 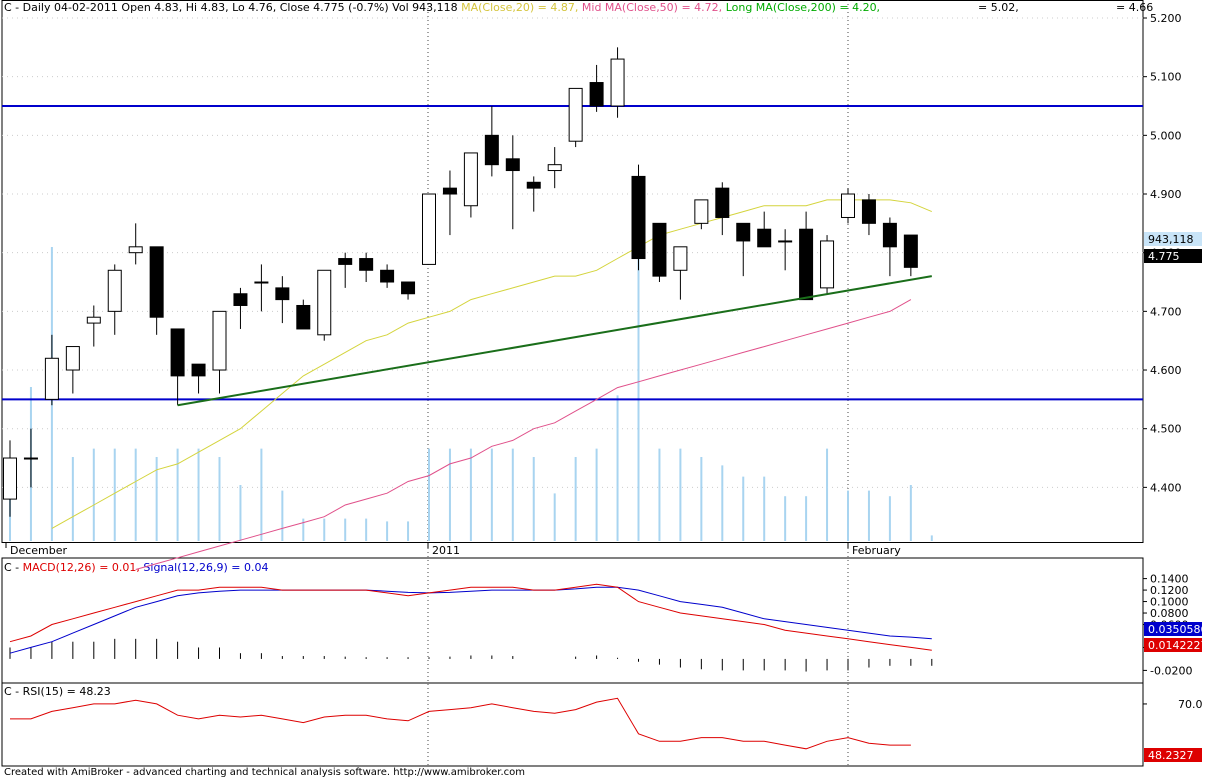 What do you see at coordinates (1166, 77) in the screenshot?
I see `price-tick-label: 5.100` at bounding box center [1166, 77].